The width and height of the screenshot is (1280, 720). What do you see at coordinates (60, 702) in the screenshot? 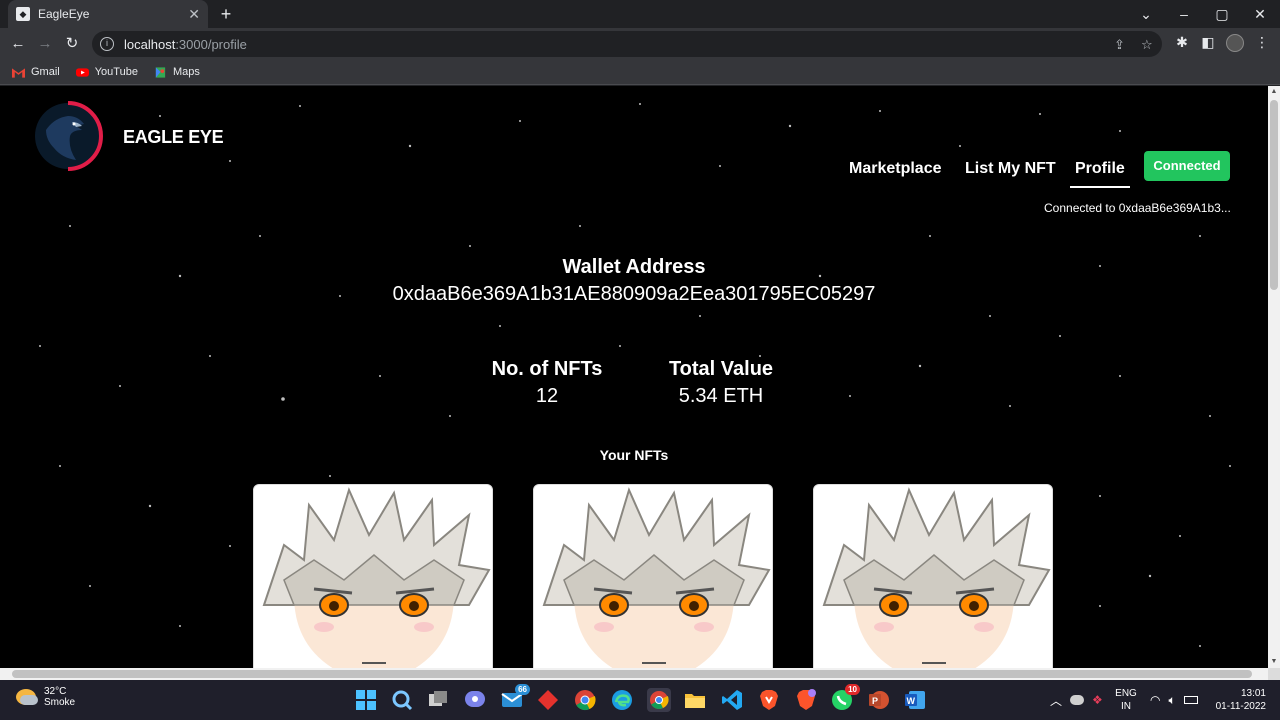
I see `weather-condition: Smoke` at bounding box center [60, 702].